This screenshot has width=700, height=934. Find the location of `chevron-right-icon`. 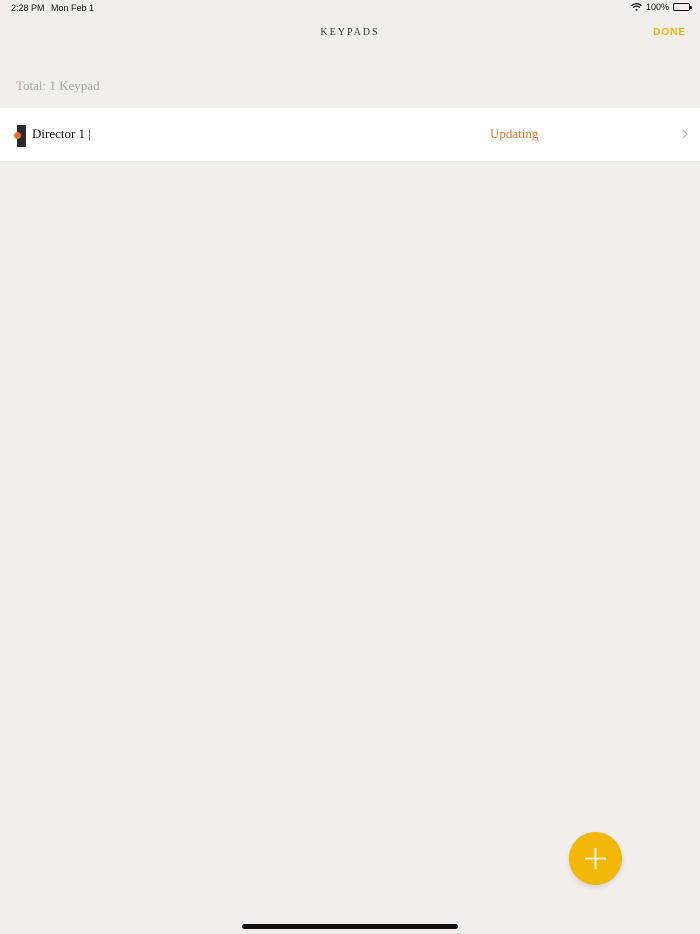

chevron-right-icon is located at coordinates (685, 134).